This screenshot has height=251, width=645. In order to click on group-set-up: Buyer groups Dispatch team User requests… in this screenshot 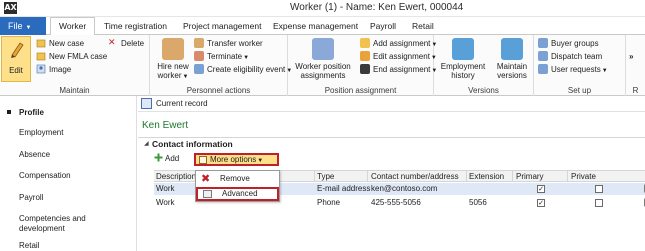, I will do `click(580, 65)`.